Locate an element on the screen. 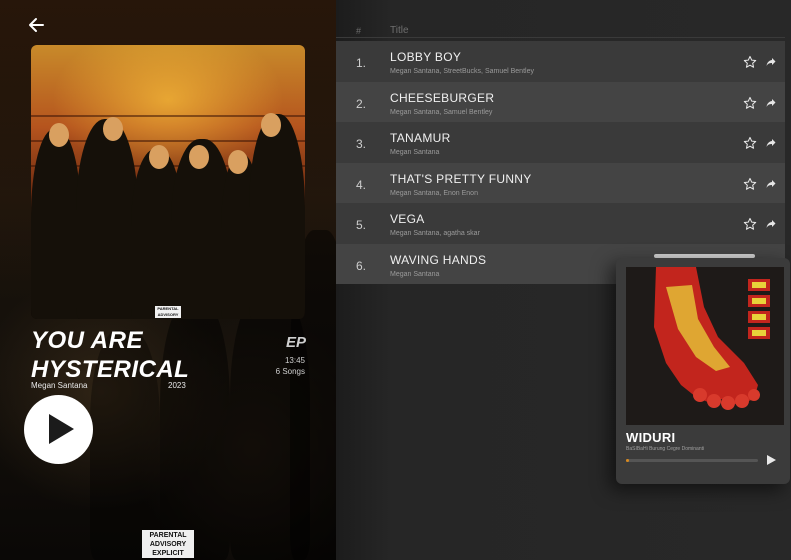 The width and height of the screenshot is (791, 560). track-number: 2. is located at coordinates (361, 103).